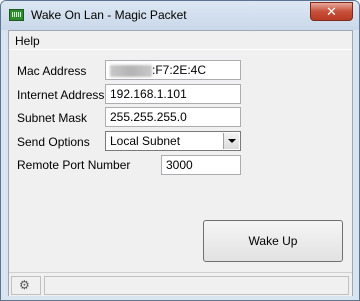 Image resolution: width=360 pixels, height=301 pixels. What do you see at coordinates (273, 241) in the screenshot?
I see `wake-up-button: Wake Up` at bounding box center [273, 241].